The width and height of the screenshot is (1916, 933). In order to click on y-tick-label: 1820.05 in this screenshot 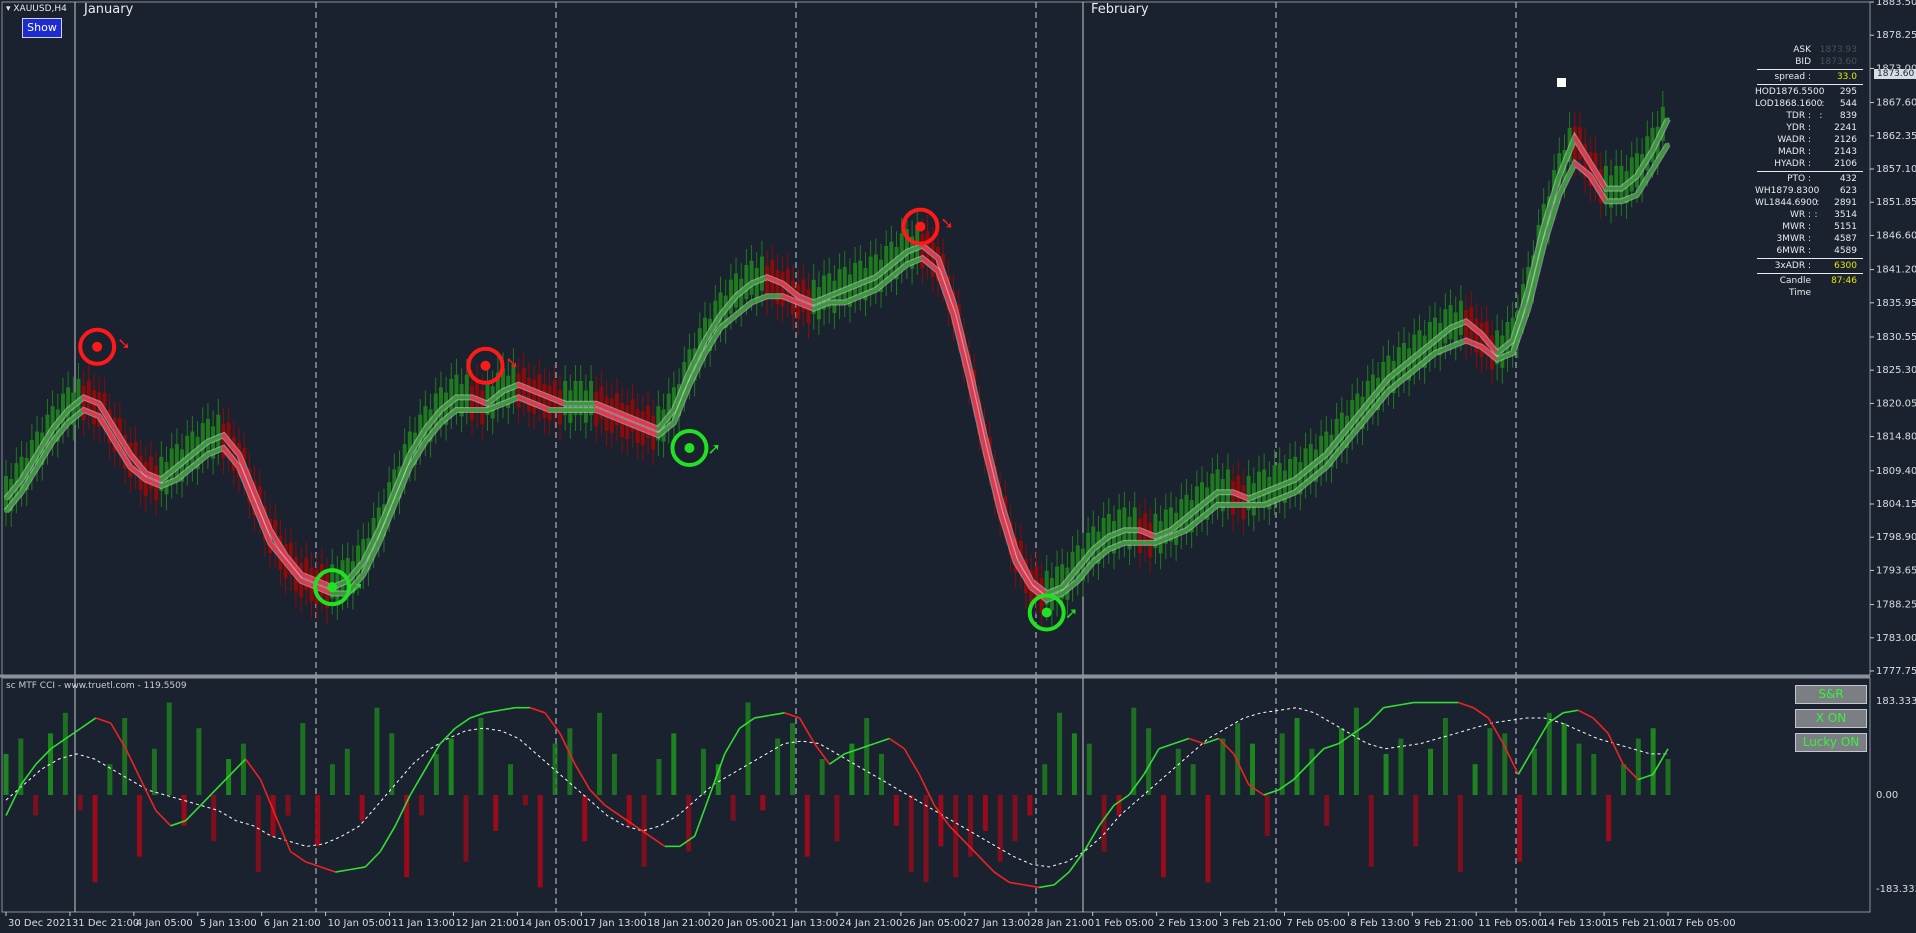, I will do `click(1896, 403)`.